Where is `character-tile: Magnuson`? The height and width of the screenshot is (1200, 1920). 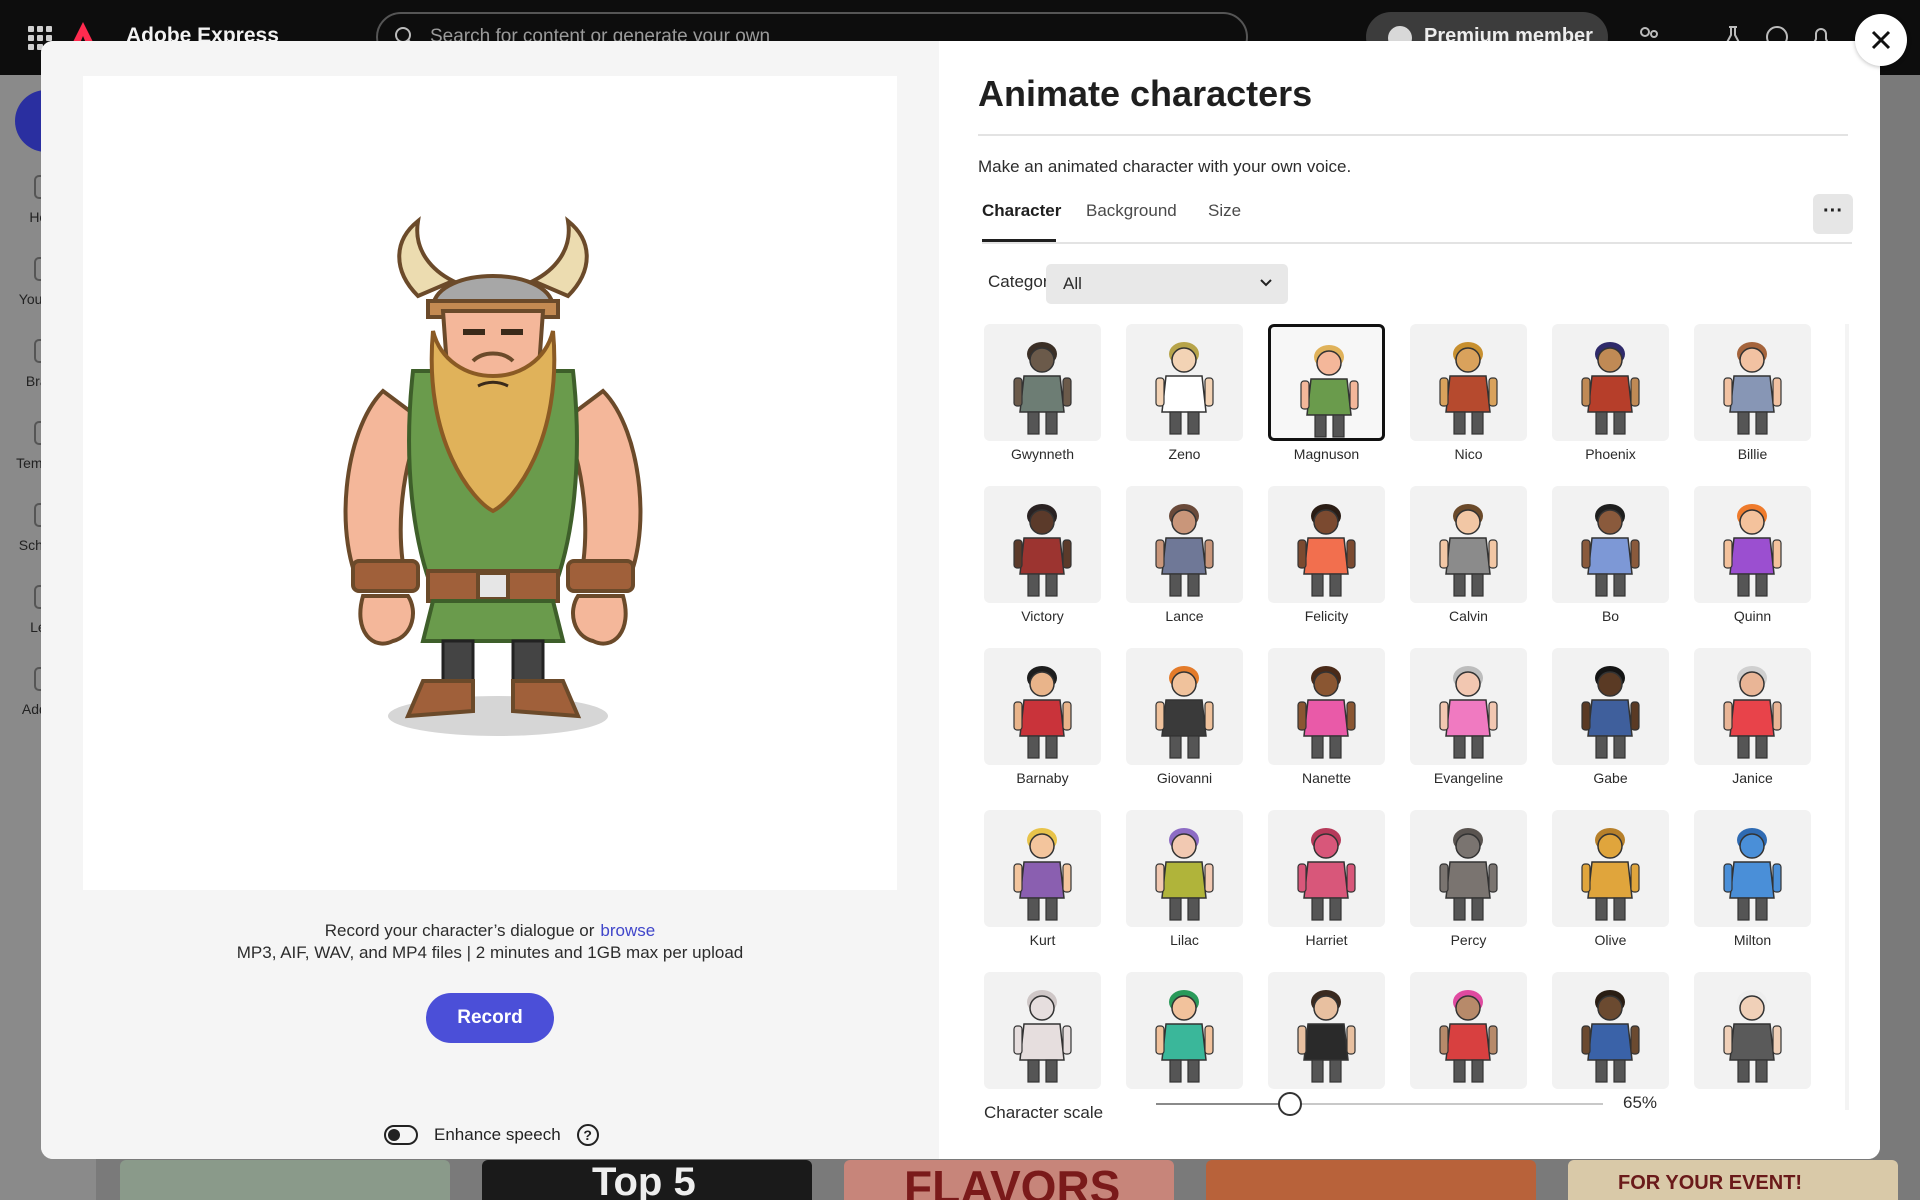 character-tile: Magnuson is located at coordinates (1326, 393).